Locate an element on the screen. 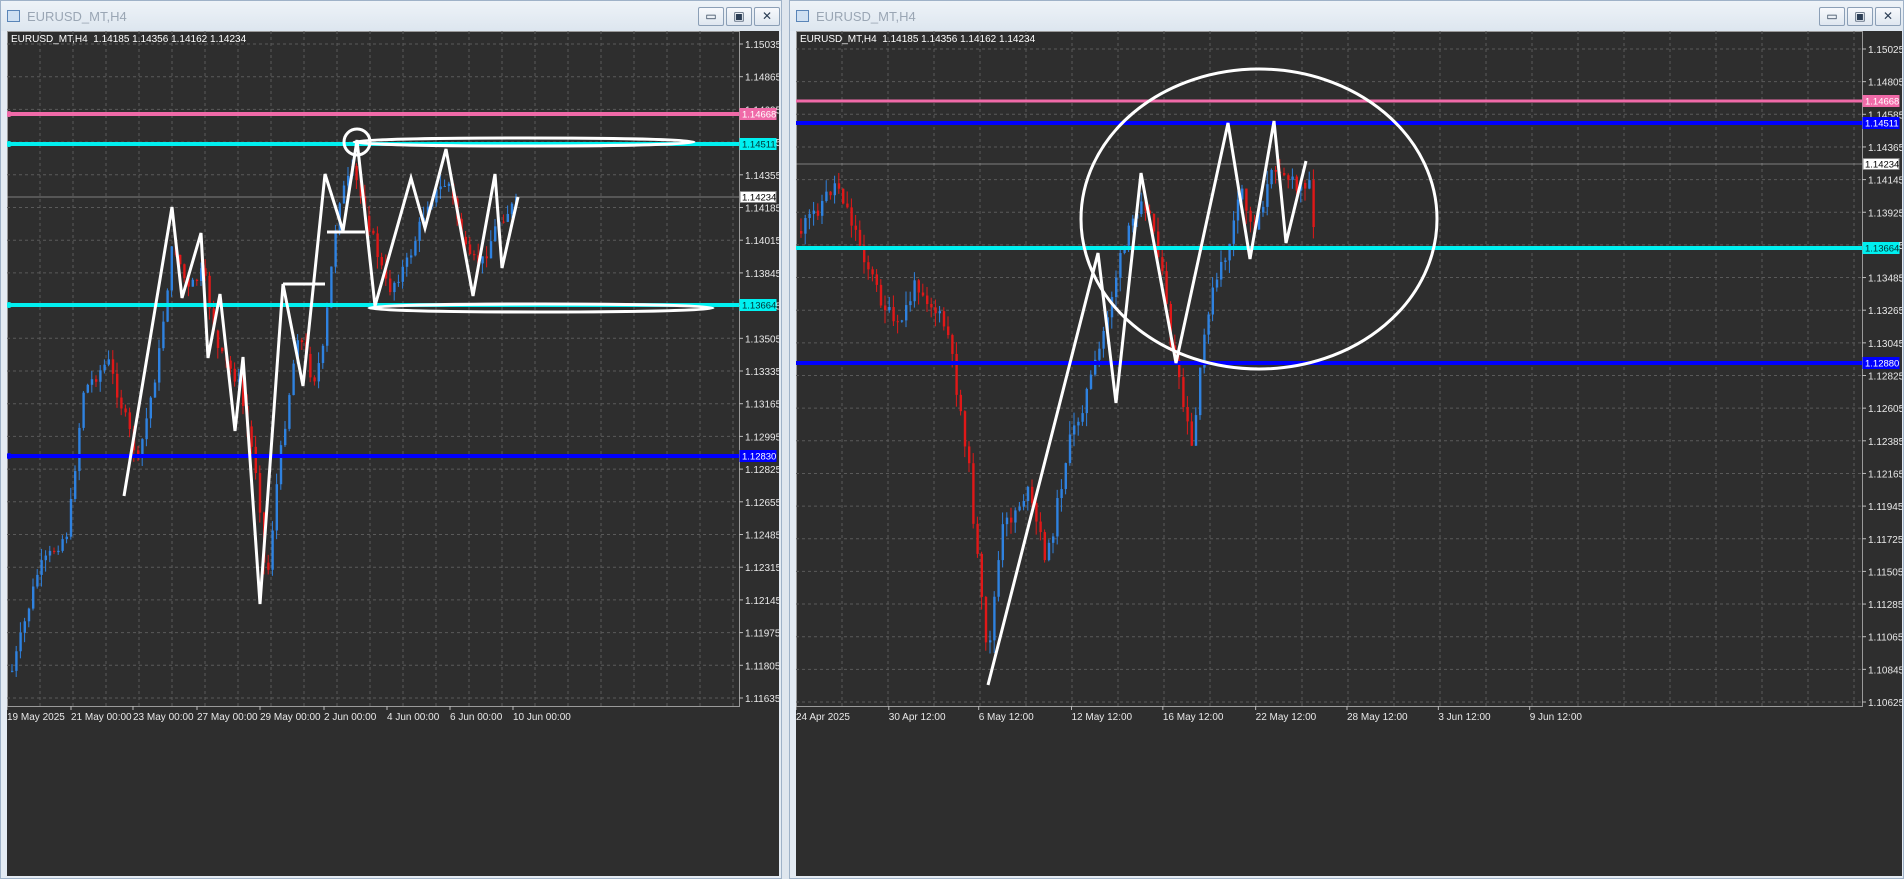 This screenshot has height=879, width=1904. price-label: 1.12485 is located at coordinates (762, 536).